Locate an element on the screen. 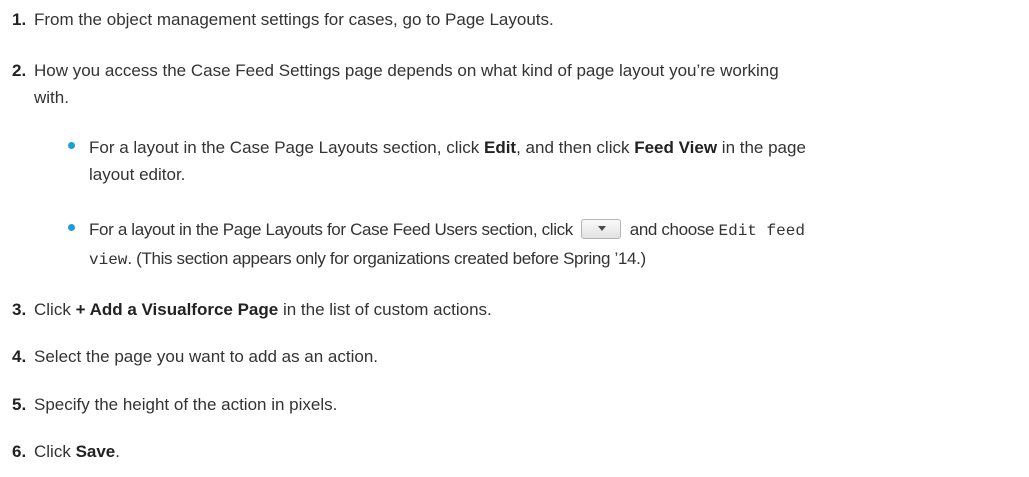 The width and height of the screenshot is (1029, 477). bullet-text-segment: and choose is located at coordinates (672, 229).